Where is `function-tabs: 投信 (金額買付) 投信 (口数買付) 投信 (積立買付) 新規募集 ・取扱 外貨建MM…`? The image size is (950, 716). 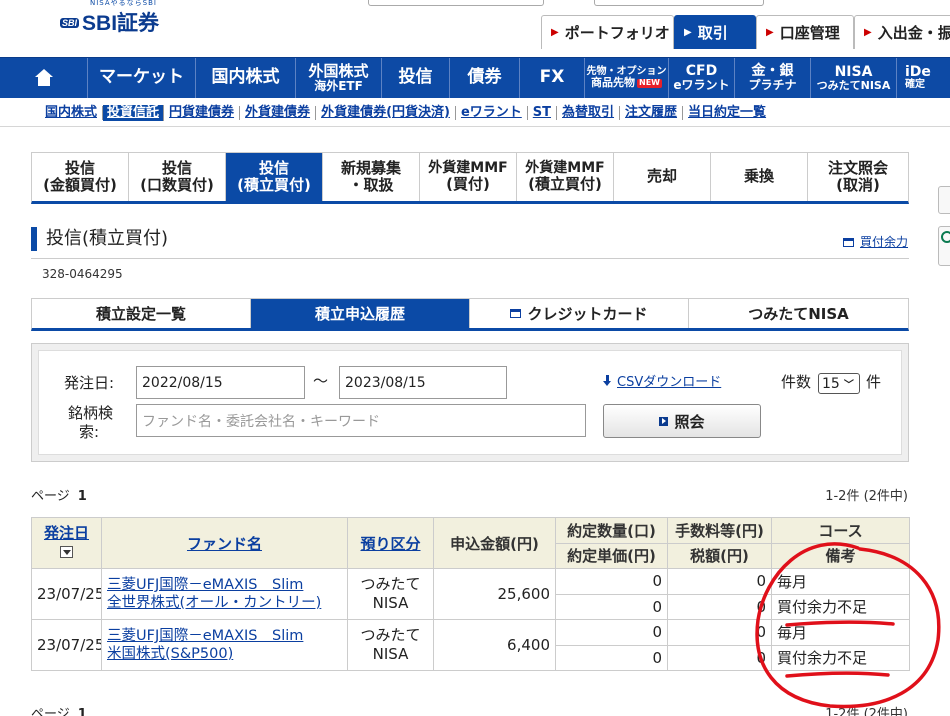
function-tabs: 投信 (金額買付) 投信 (口数買付) 投信 (積立買付) 新規募集 ・取扱 外貨建MM… is located at coordinates (470, 178).